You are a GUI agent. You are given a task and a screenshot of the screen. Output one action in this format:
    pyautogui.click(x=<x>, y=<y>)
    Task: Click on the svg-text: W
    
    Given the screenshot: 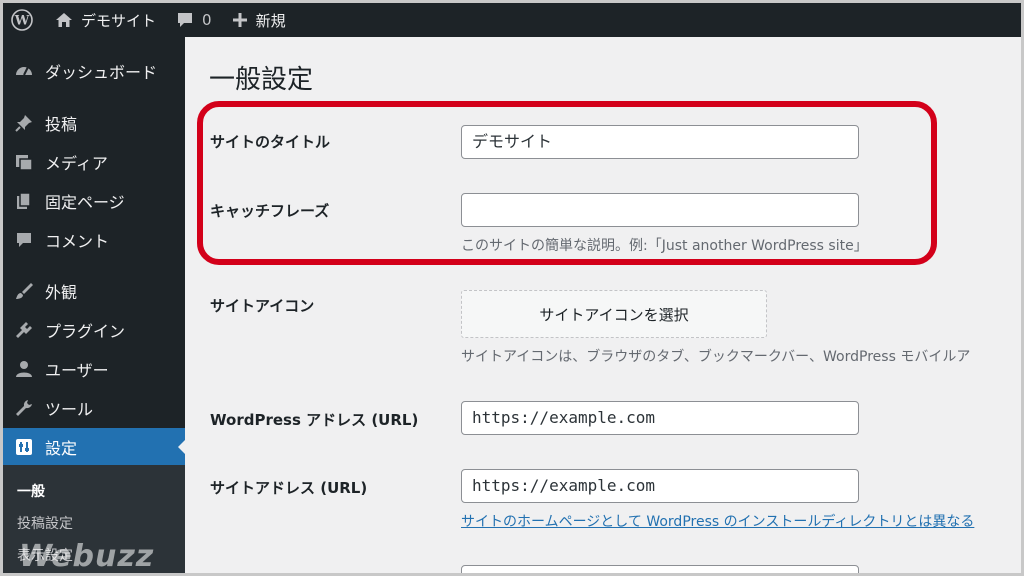 What is the action you would take?
    pyautogui.click(x=22, y=21)
    